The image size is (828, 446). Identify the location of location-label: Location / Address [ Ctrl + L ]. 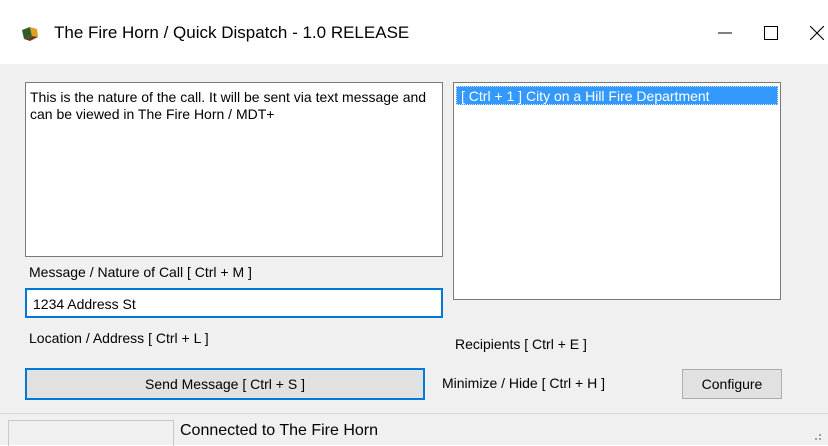
(119, 338).